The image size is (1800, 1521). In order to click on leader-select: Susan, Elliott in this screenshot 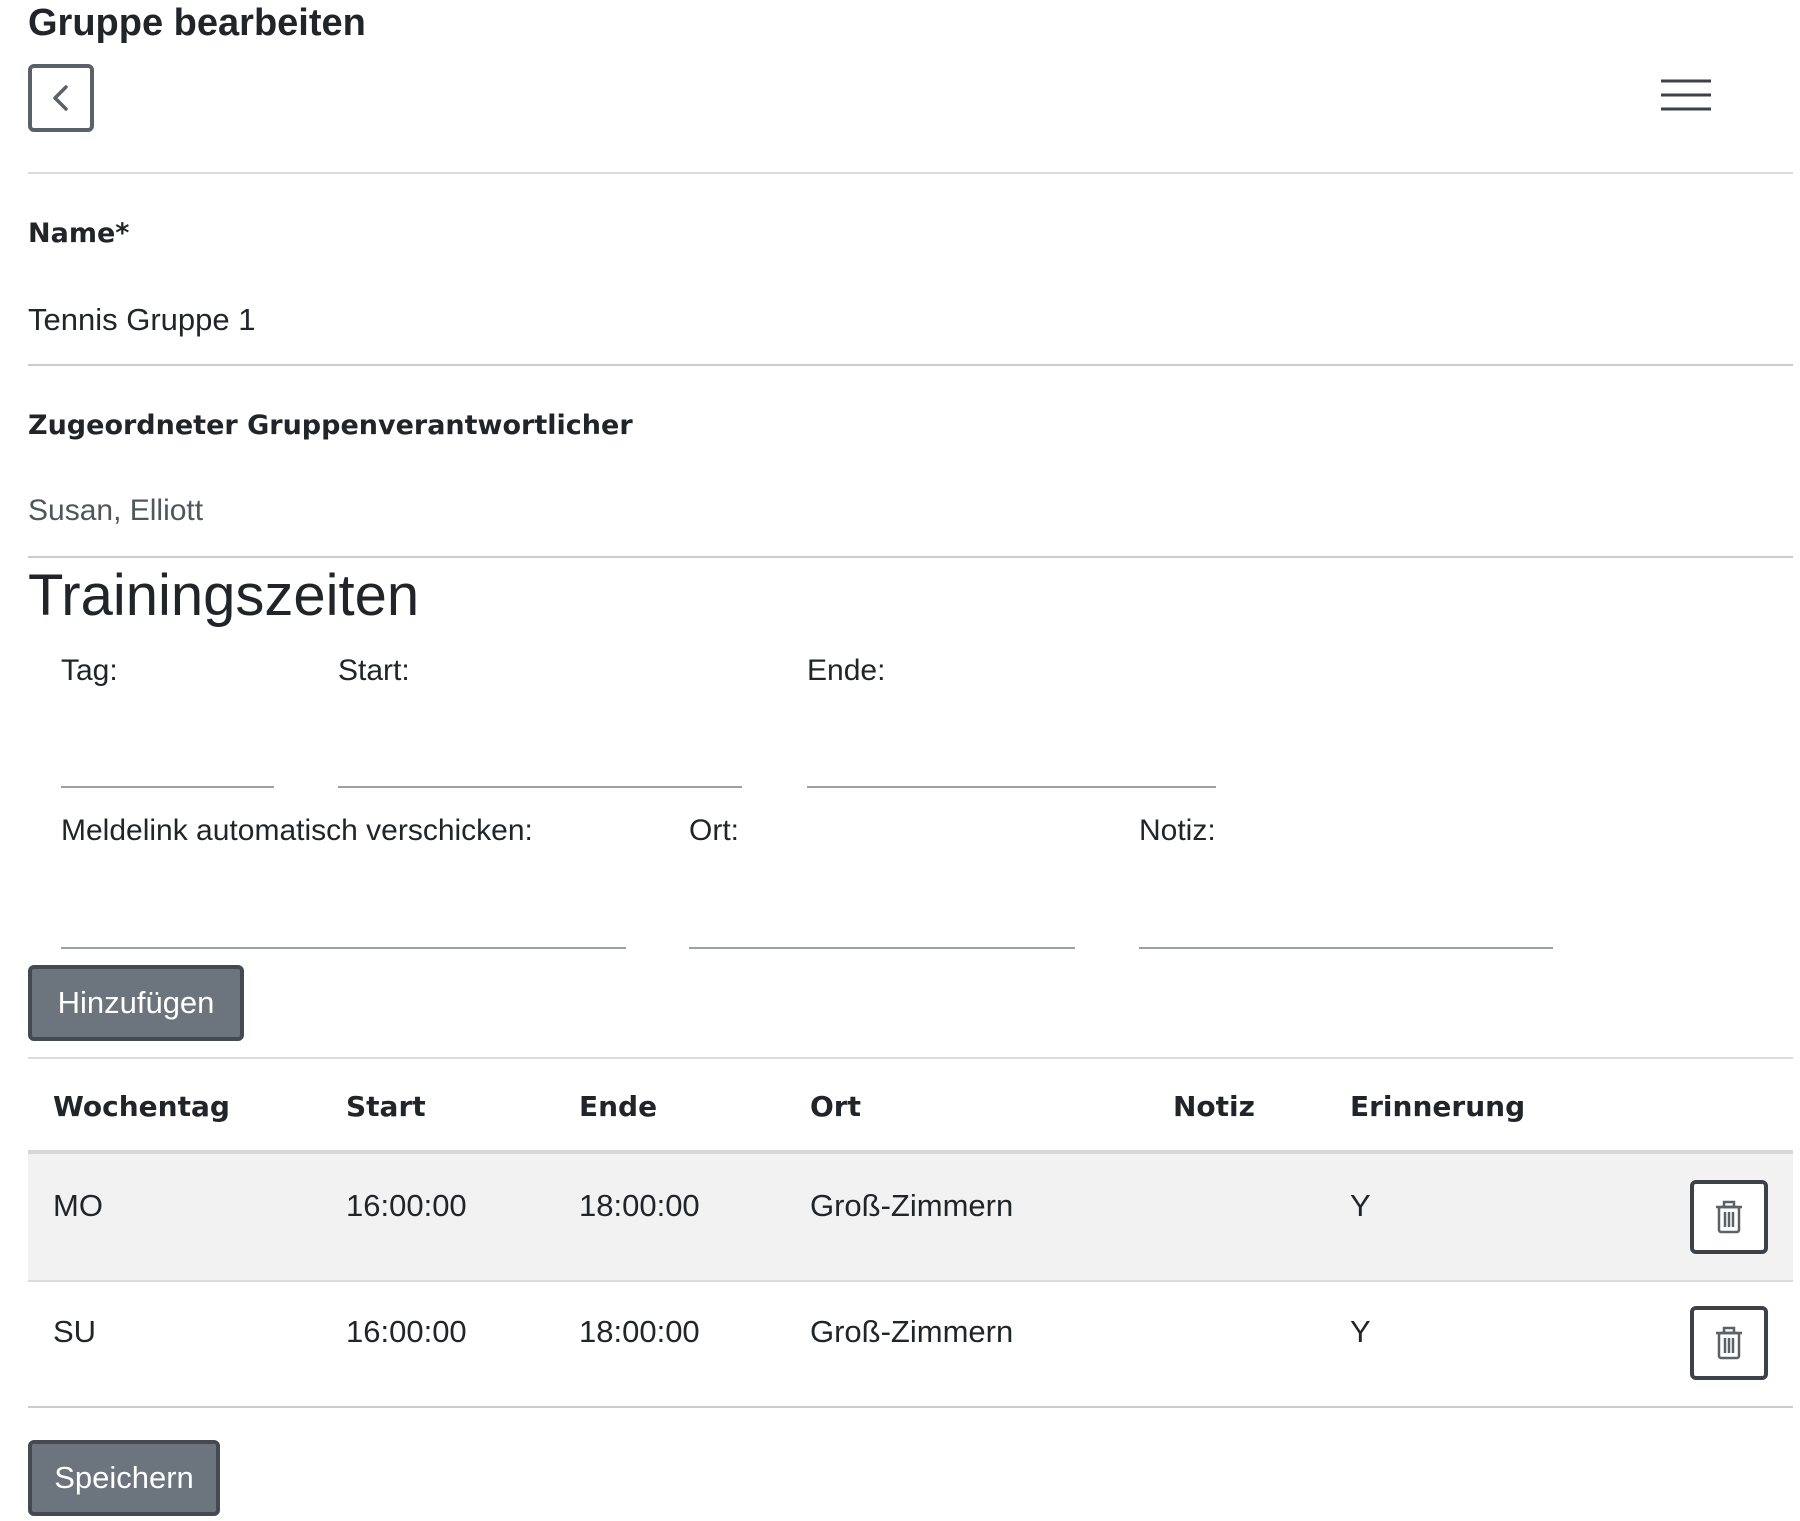, I will do `click(115, 511)`.